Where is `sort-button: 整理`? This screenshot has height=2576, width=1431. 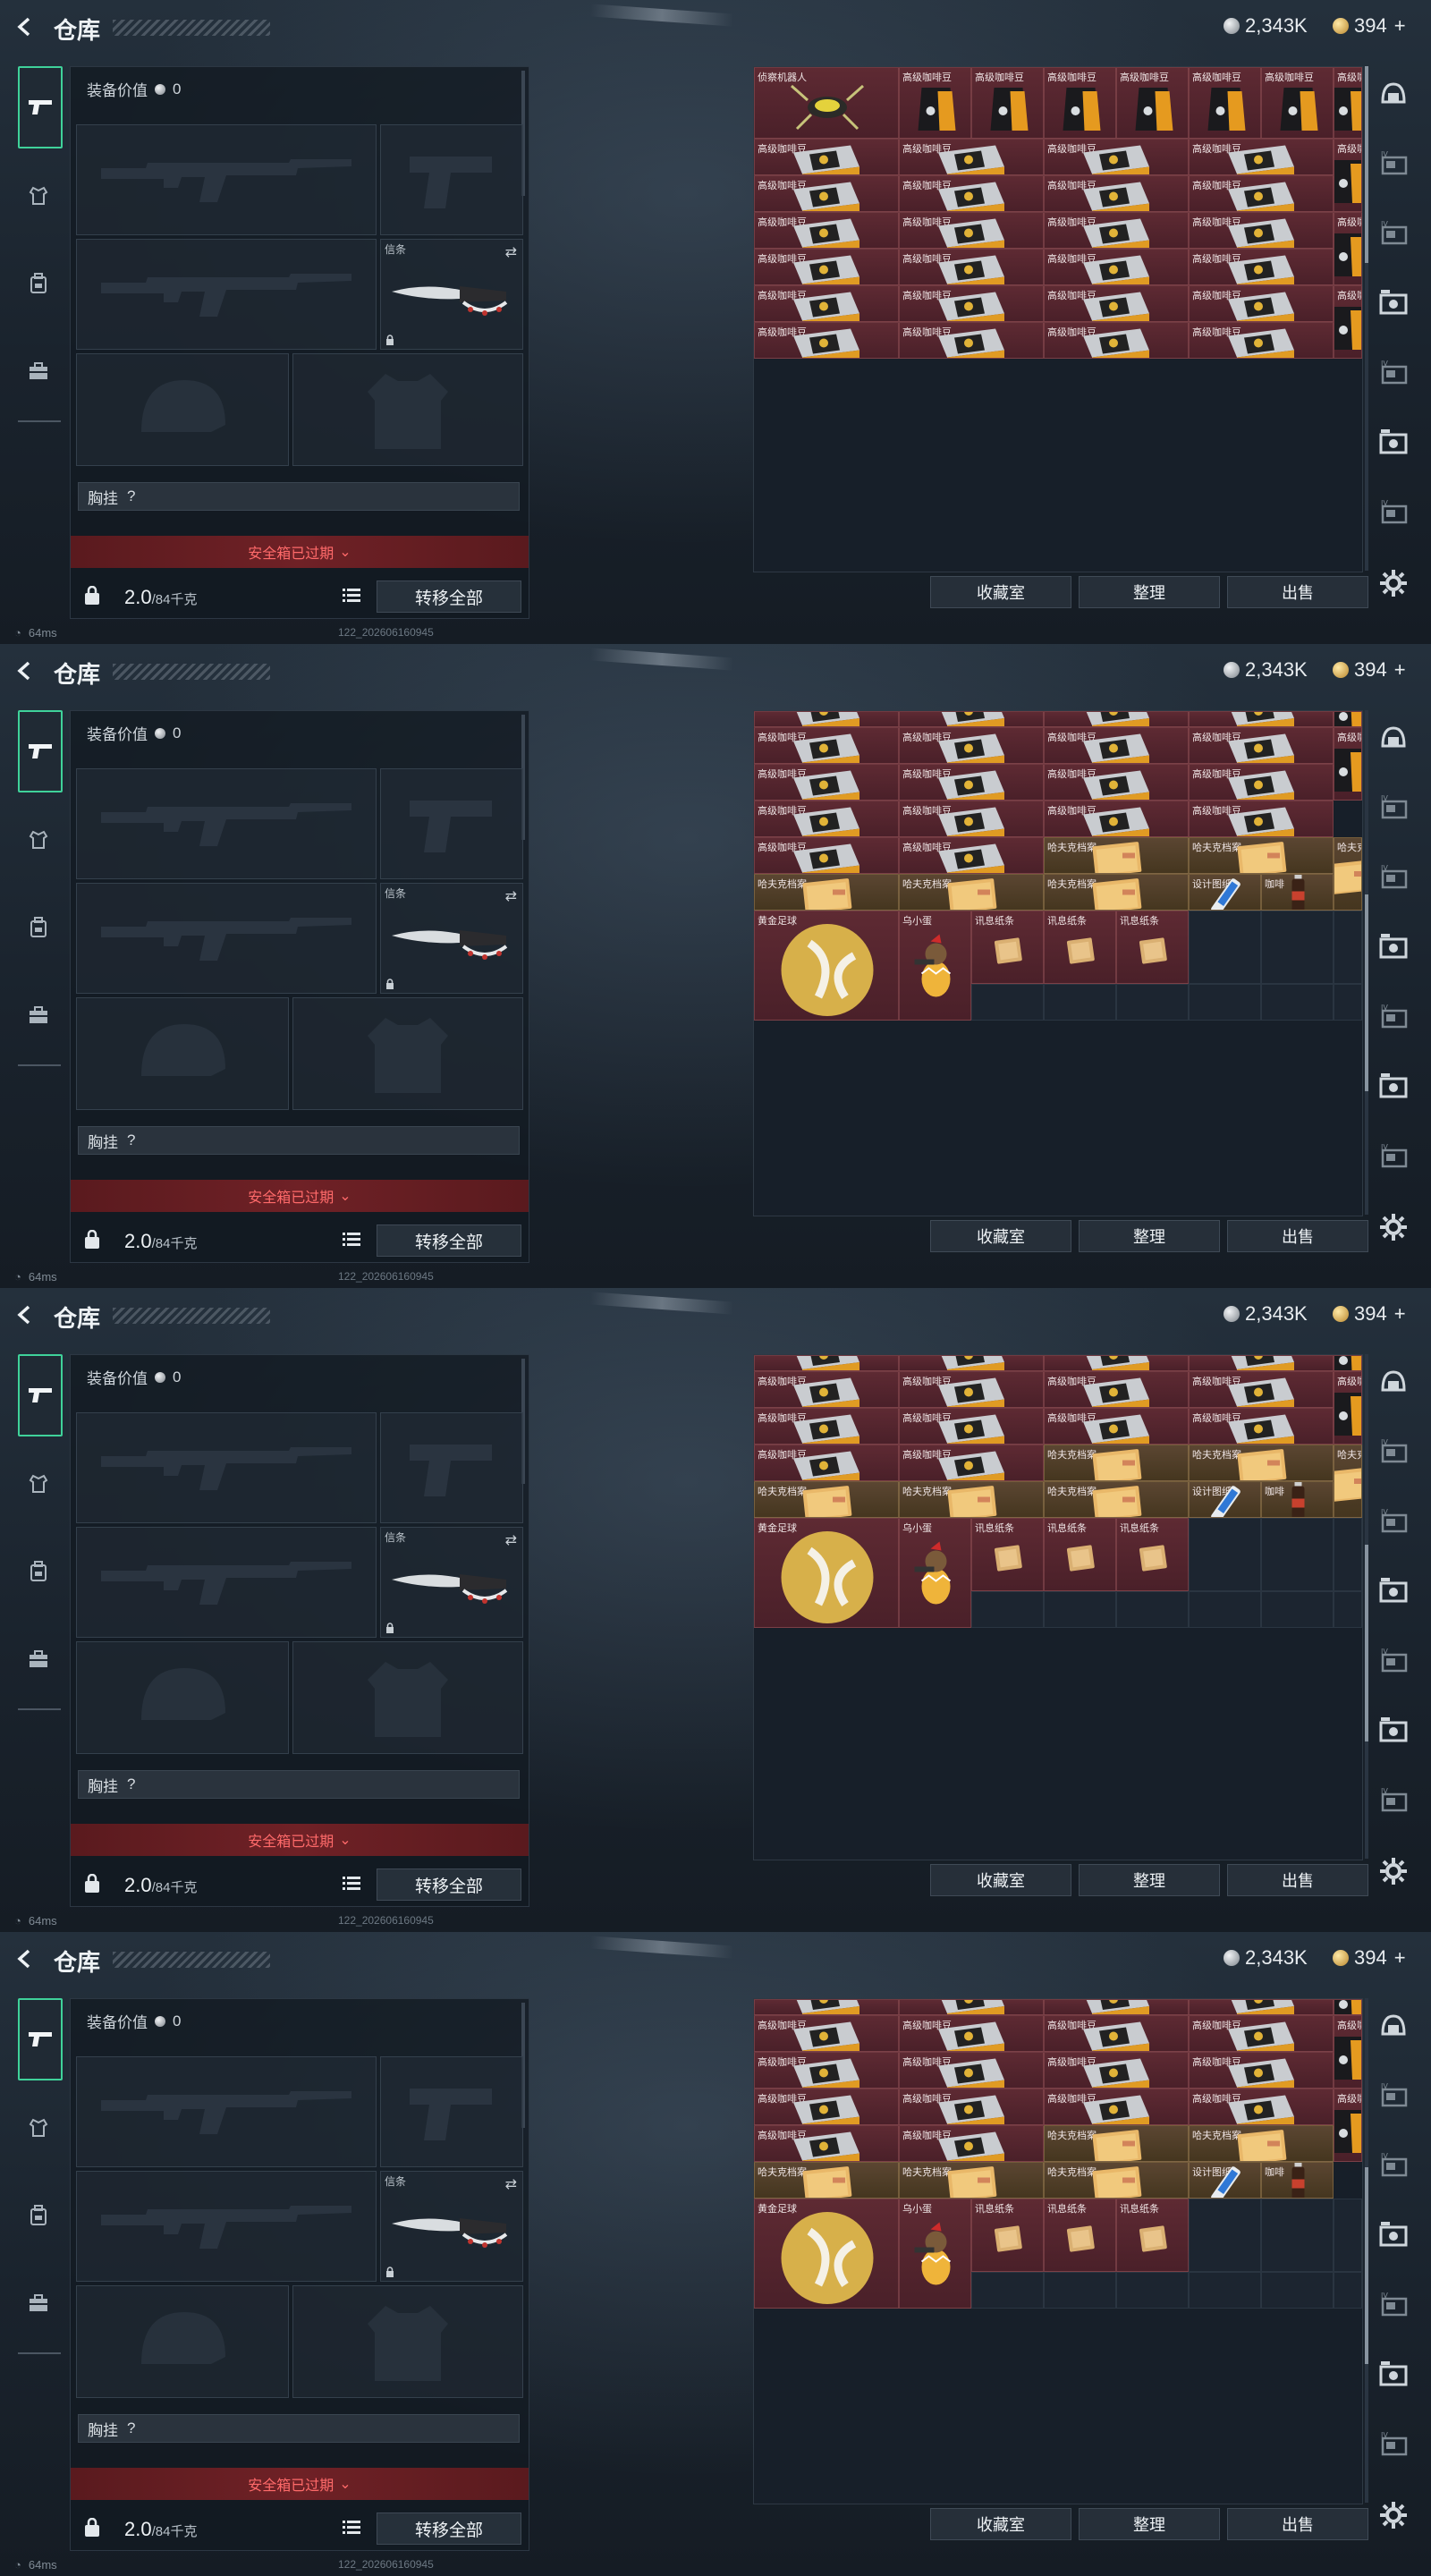
sort-button: 整理 is located at coordinates (1150, 2524).